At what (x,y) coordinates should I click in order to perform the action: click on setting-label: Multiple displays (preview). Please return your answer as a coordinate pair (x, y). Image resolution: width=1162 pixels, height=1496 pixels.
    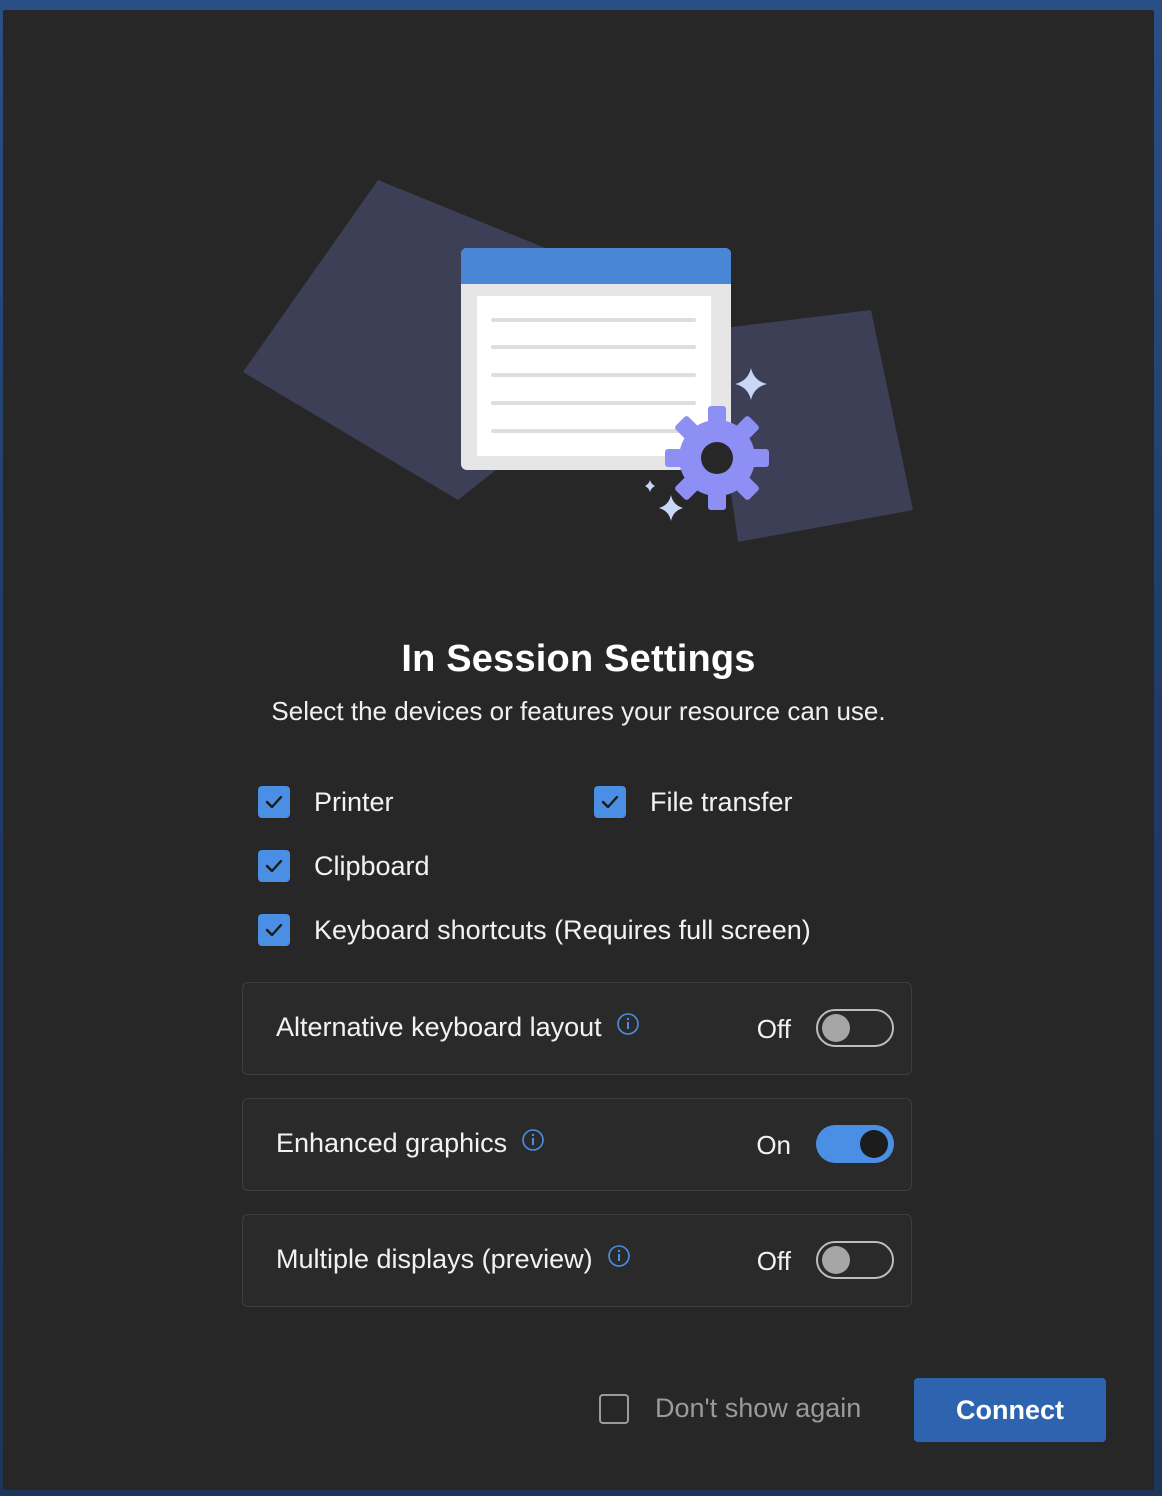
    Looking at the image, I should click on (453, 1259).